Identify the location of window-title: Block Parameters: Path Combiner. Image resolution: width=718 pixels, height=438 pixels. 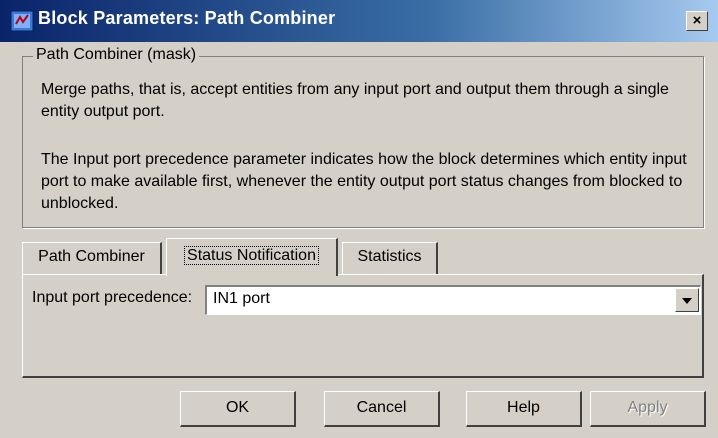
(187, 18).